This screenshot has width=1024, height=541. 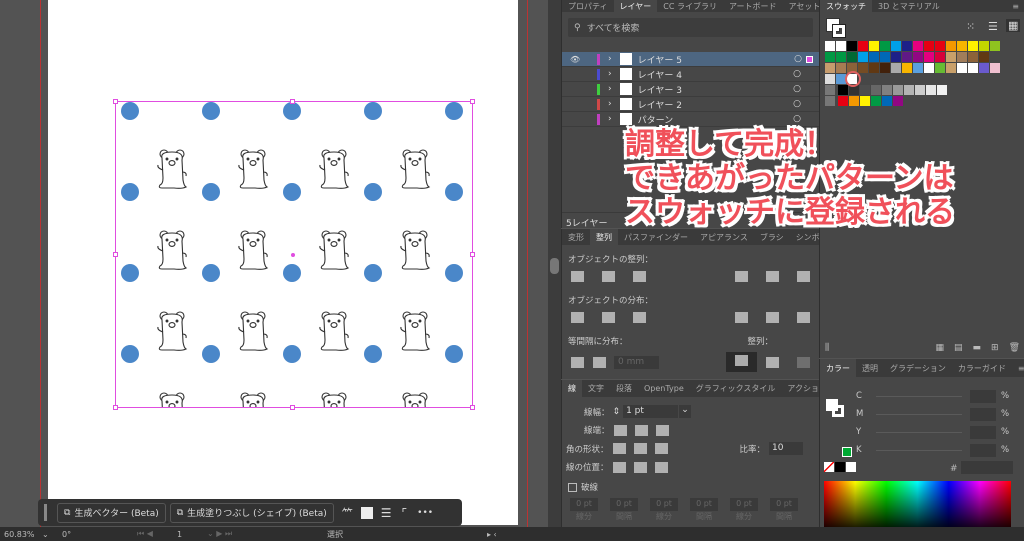 What do you see at coordinates (918, 368) in the screenshot?
I see `panel-tab: グラデーション` at bounding box center [918, 368].